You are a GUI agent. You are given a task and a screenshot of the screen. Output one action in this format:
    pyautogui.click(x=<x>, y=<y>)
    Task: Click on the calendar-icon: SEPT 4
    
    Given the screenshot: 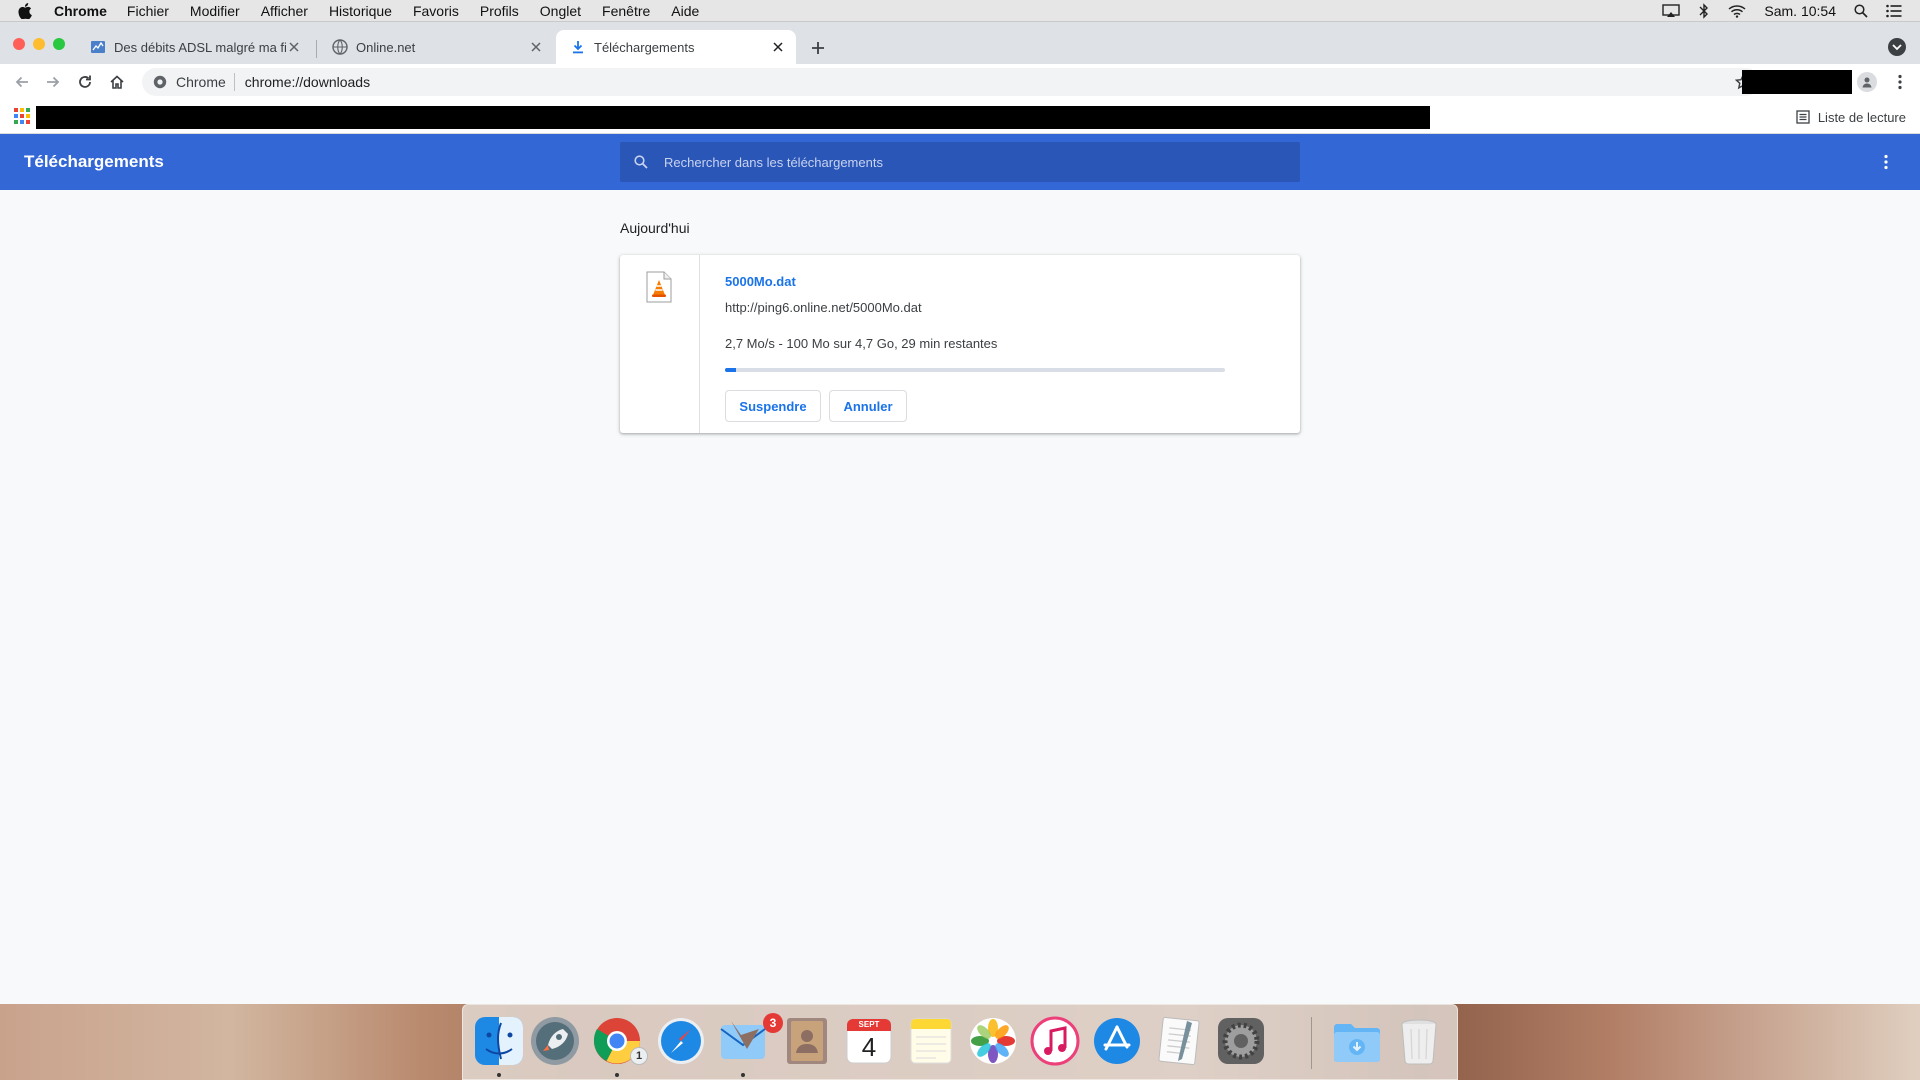 What is the action you would take?
    pyautogui.click(x=869, y=1041)
    